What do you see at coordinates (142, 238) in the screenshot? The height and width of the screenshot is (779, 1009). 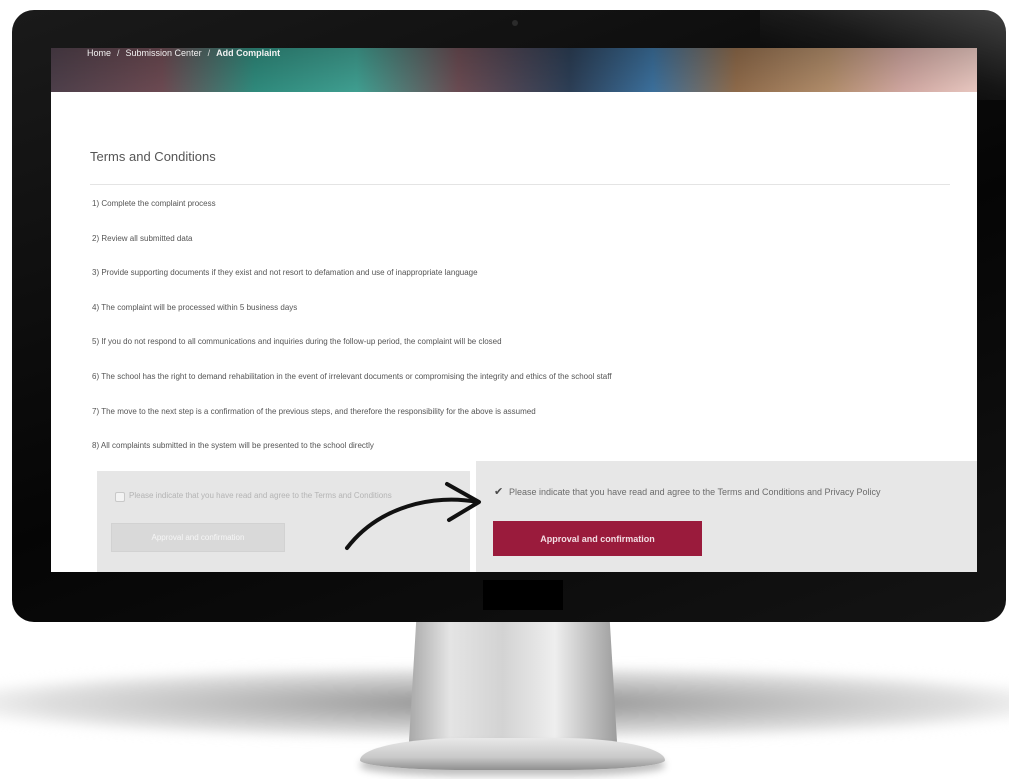 I see `terms-item: 2) Review all submitted data` at bounding box center [142, 238].